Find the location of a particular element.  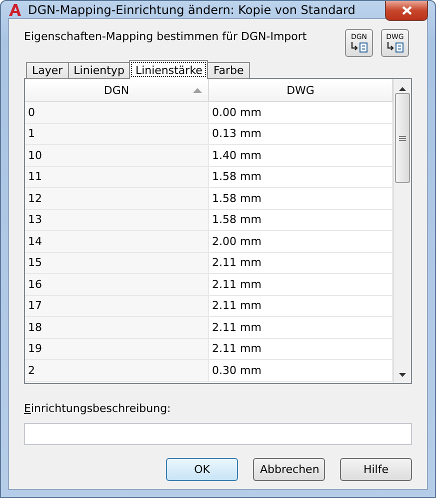

column-header: DGN is located at coordinates (117, 90).